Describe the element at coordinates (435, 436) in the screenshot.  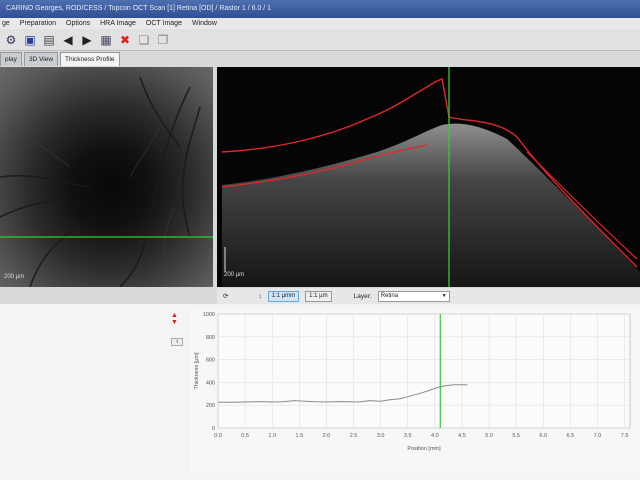
I see `x-tick-label: 4.0` at that location.